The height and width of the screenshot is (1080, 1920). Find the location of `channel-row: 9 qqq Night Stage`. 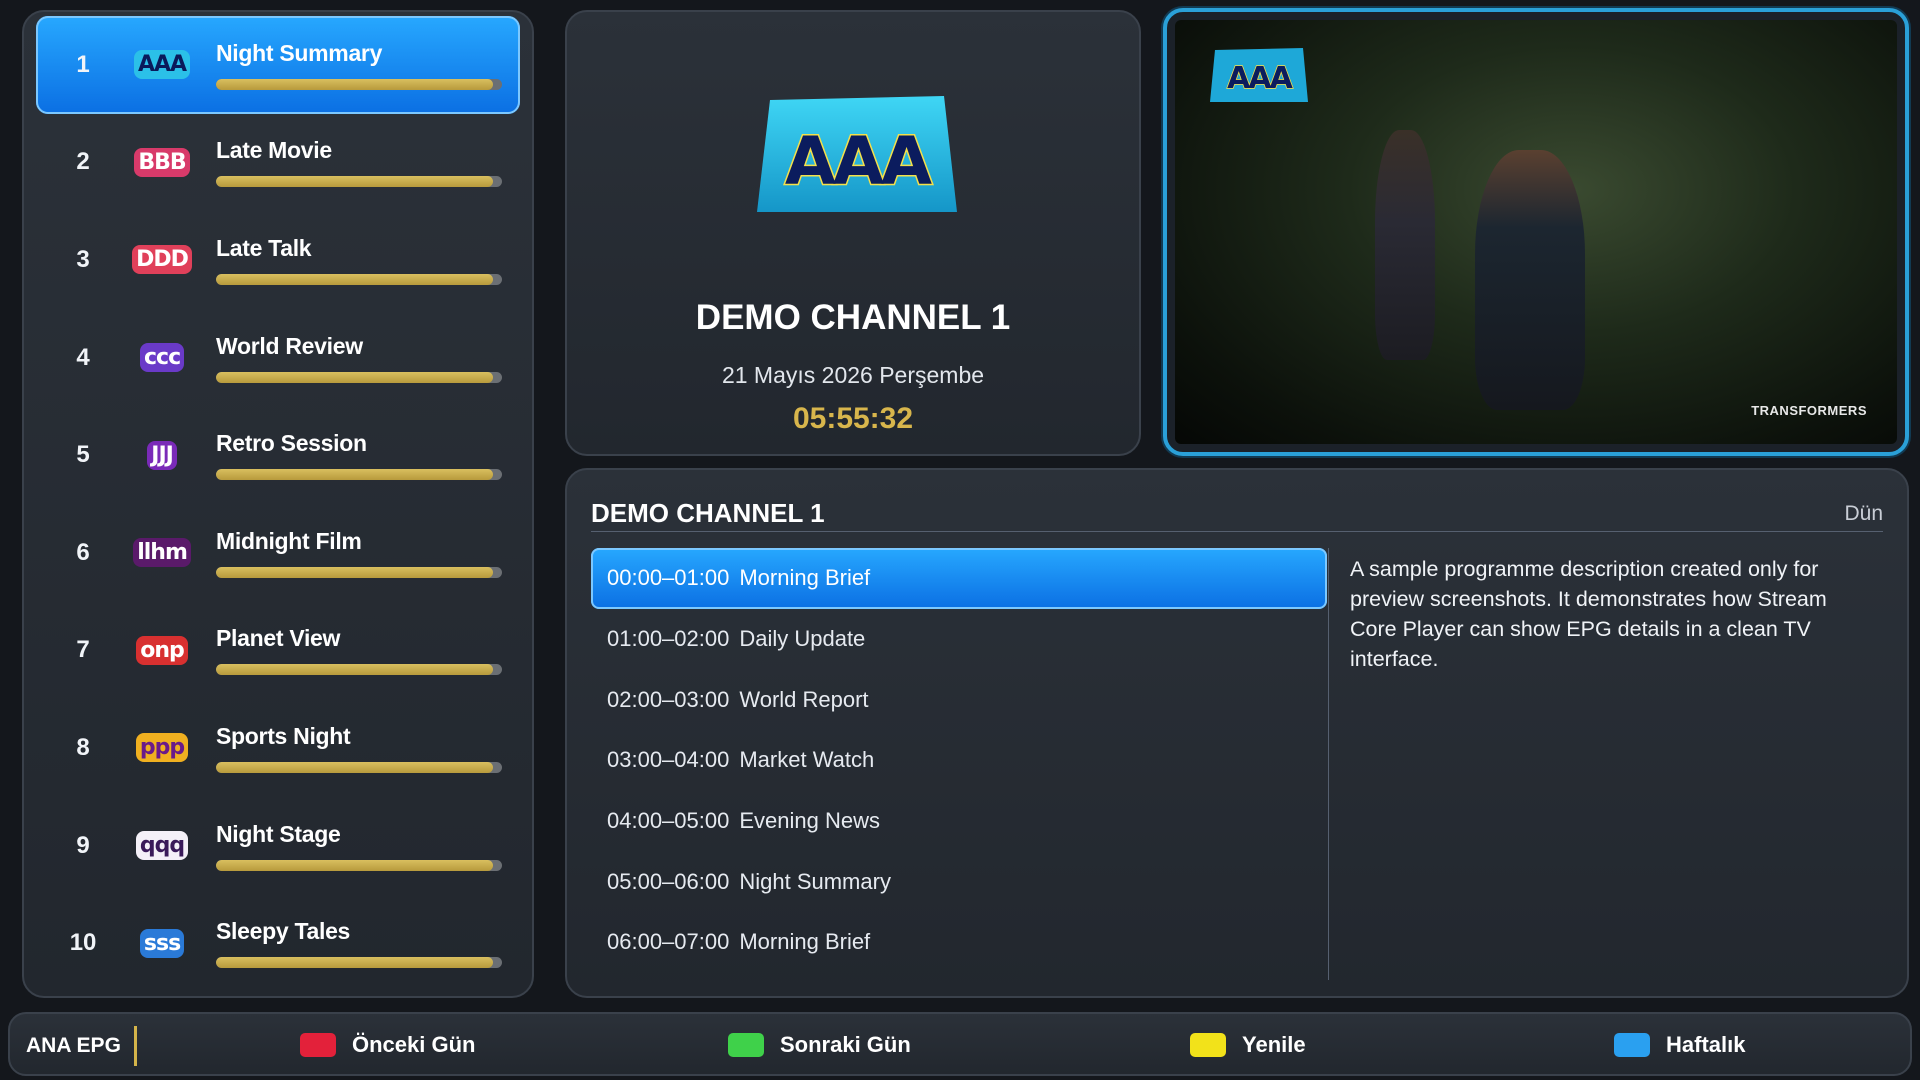

channel-row: 9 qqq Night Stage is located at coordinates (278, 846).